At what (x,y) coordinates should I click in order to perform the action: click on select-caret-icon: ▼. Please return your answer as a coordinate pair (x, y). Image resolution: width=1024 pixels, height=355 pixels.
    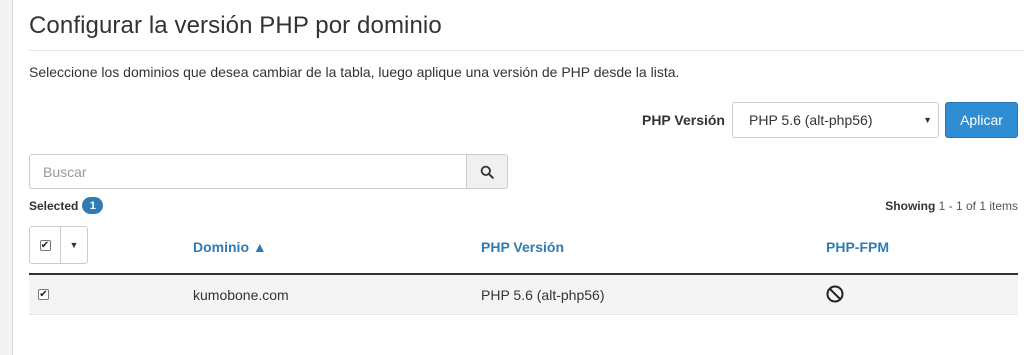
    Looking at the image, I should click on (927, 119).